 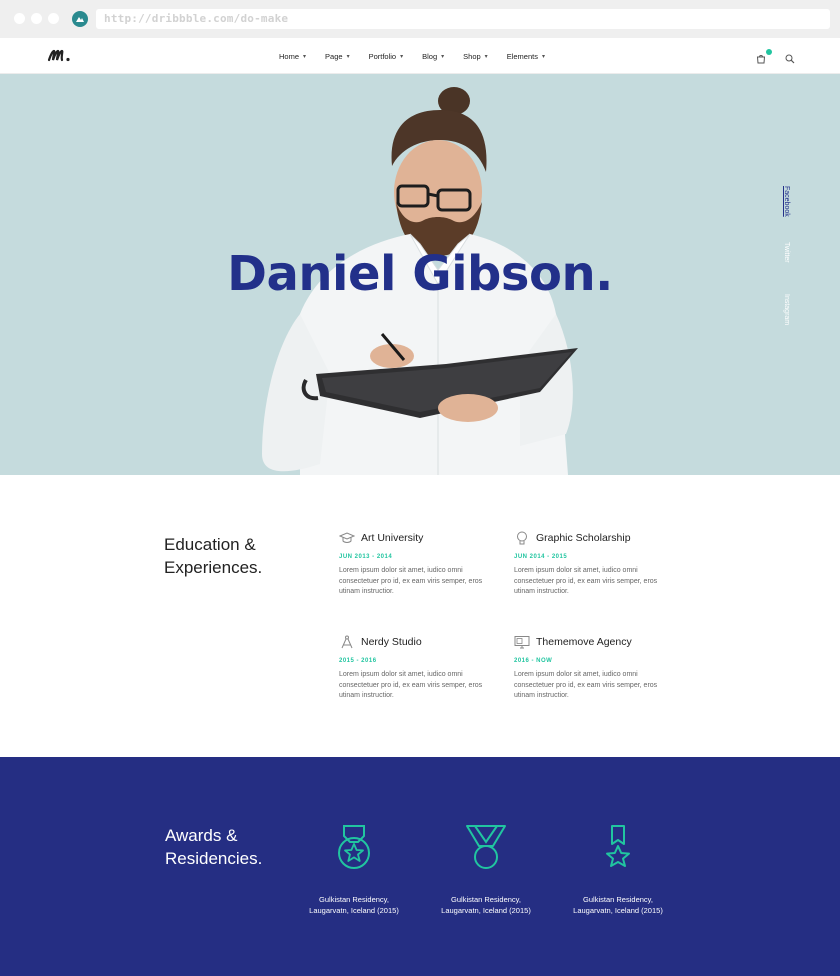 What do you see at coordinates (522, 538) in the screenshot?
I see `lightbulb-icon` at bounding box center [522, 538].